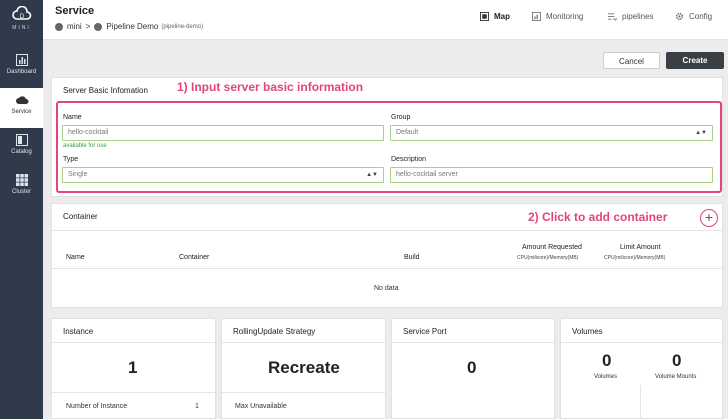 This screenshot has height=419, width=728. I want to click on grid-icon, so click(21, 180).